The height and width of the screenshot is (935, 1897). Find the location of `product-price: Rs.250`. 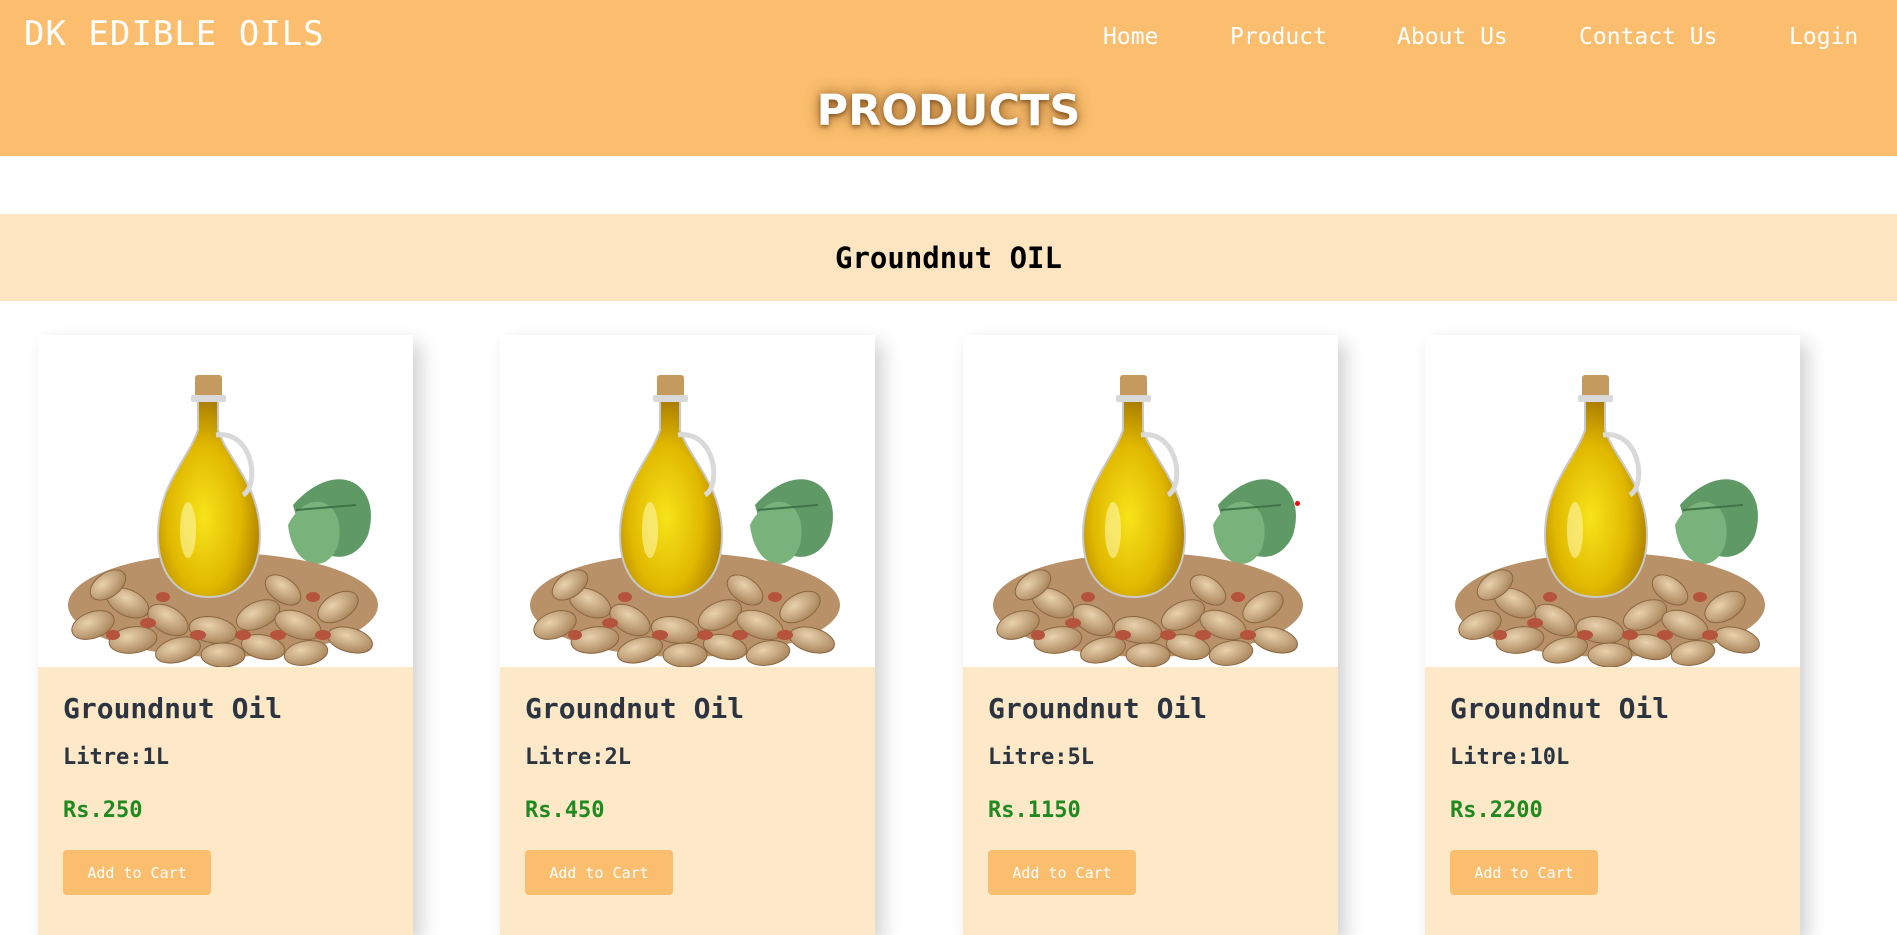

product-price: Rs.250 is located at coordinates (103, 810).